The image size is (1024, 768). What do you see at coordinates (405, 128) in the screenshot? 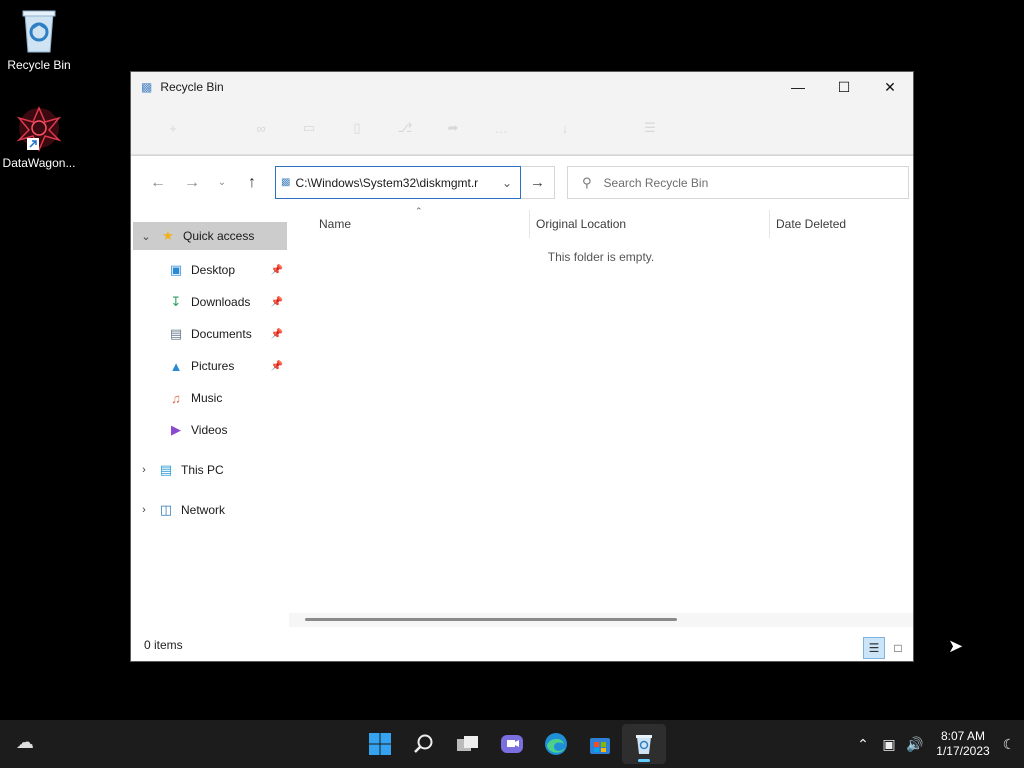
I see `rename-icon: ⎇` at bounding box center [405, 128].